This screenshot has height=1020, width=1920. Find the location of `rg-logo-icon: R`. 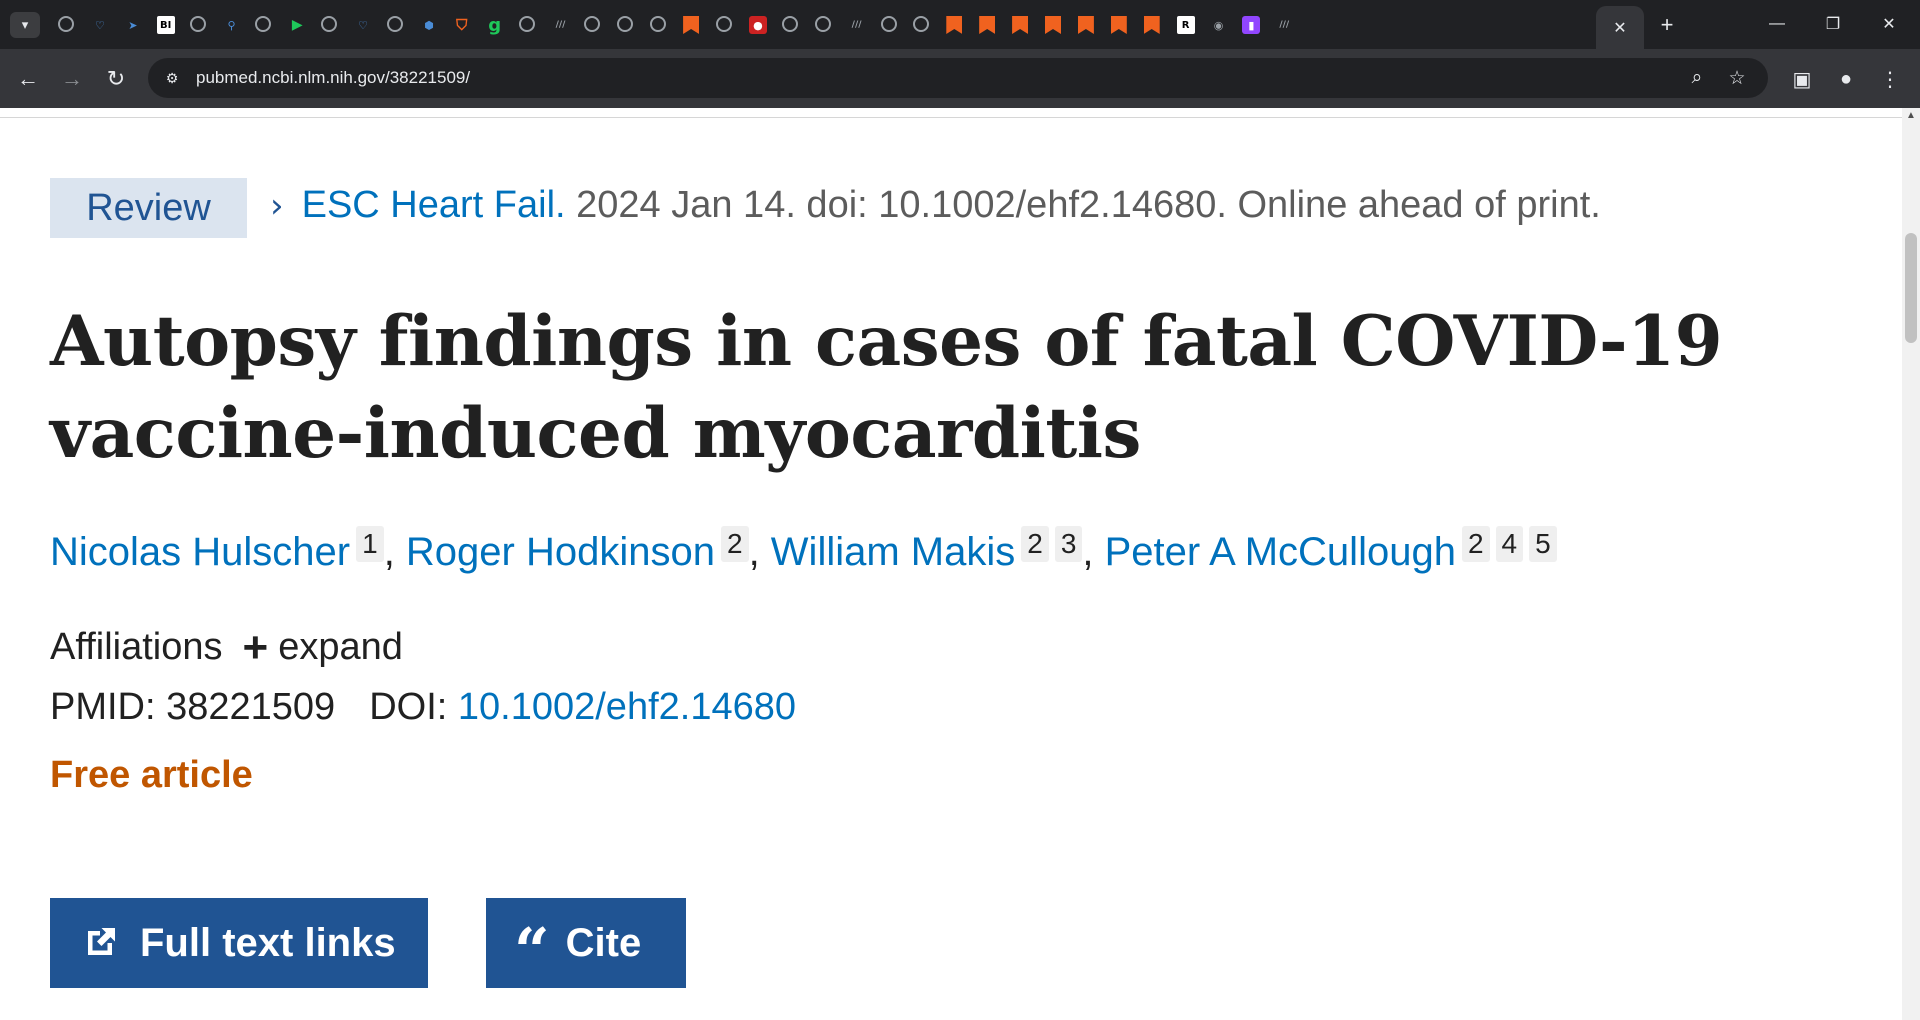

rg-logo-icon: R is located at coordinates (1185, 25).